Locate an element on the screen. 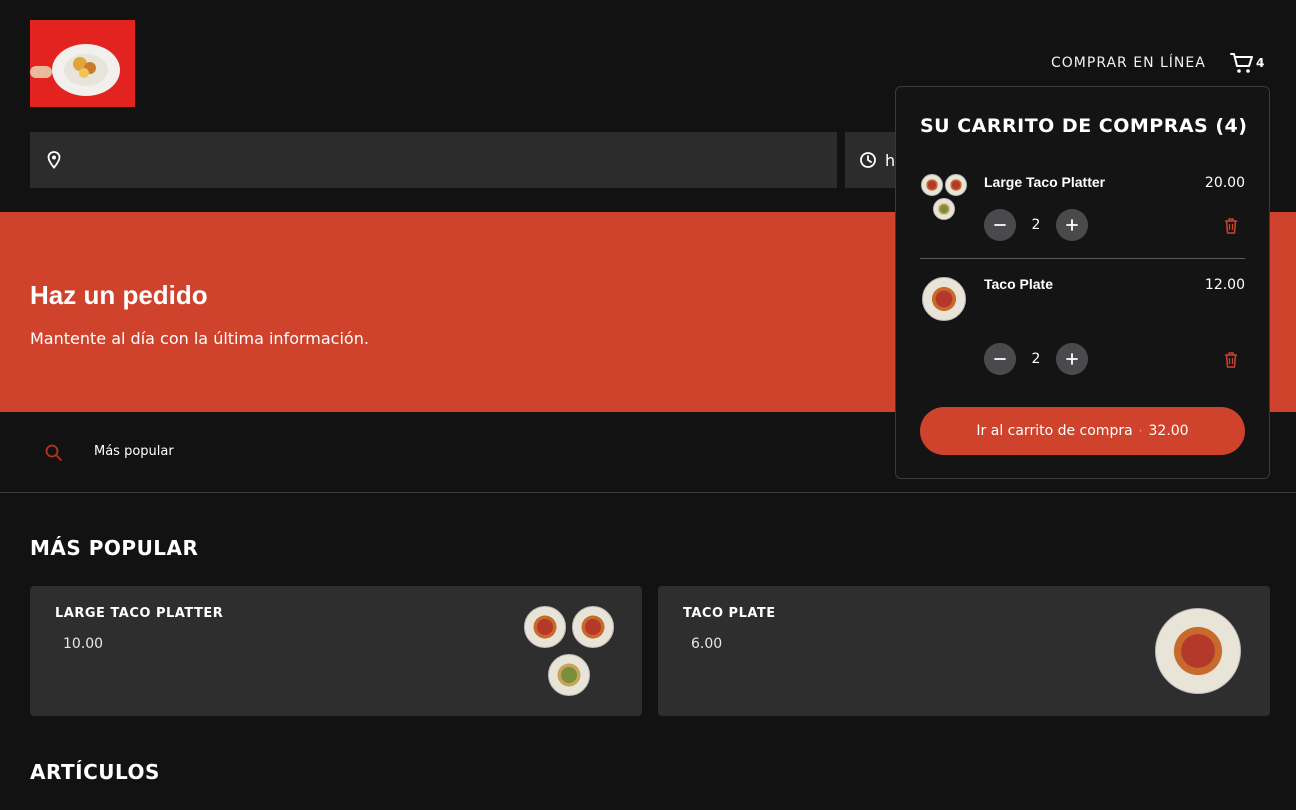 The height and width of the screenshot is (810, 1296). menu-item-name: Large Taco Platter is located at coordinates (139, 613).